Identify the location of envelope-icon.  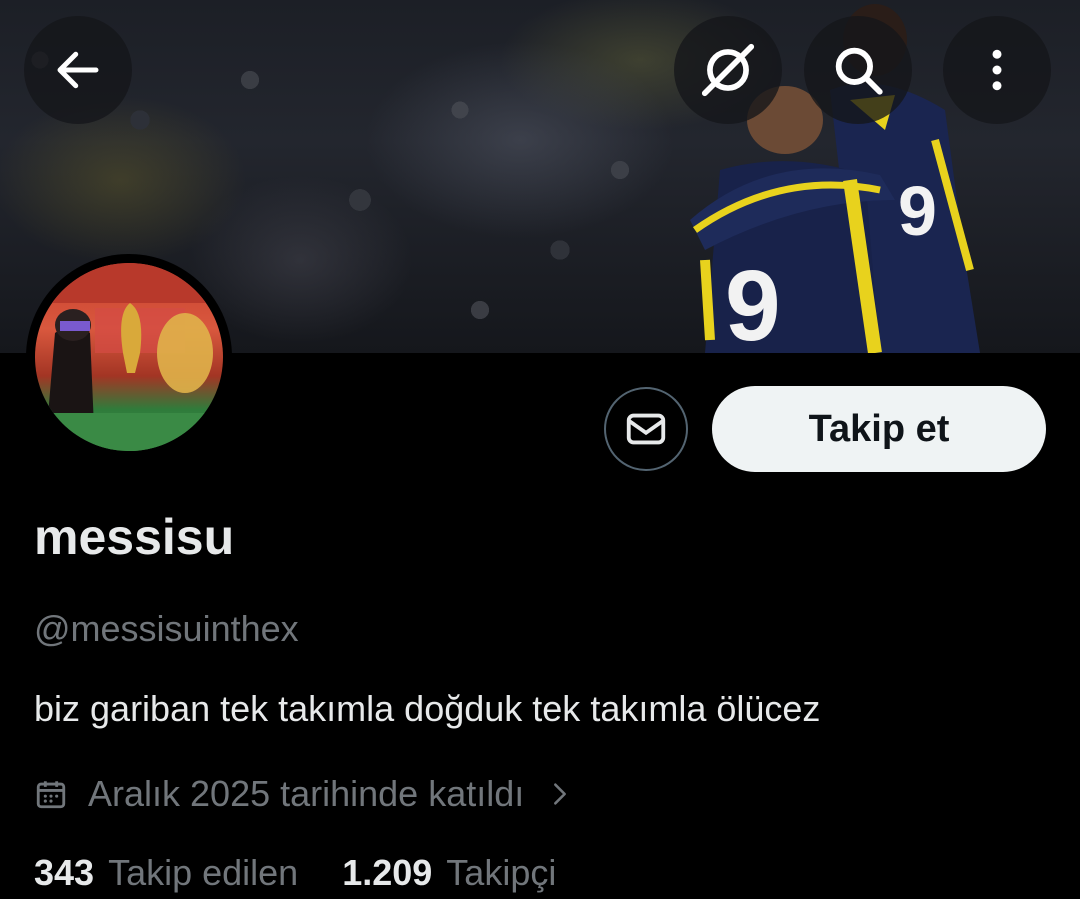
(646, 429).